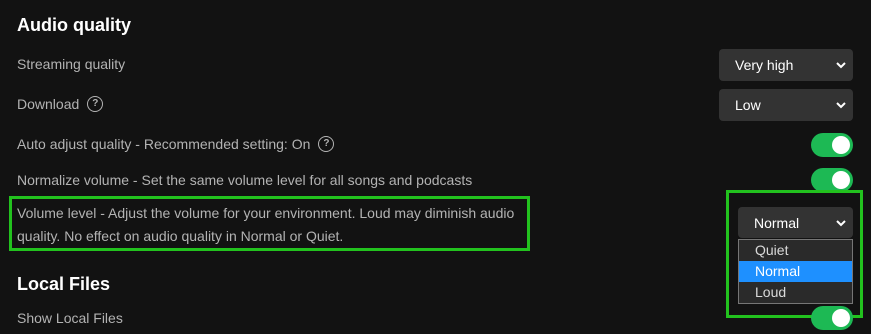  I want to click on show-local-files-label: Show Local Files, so click(70, 318).